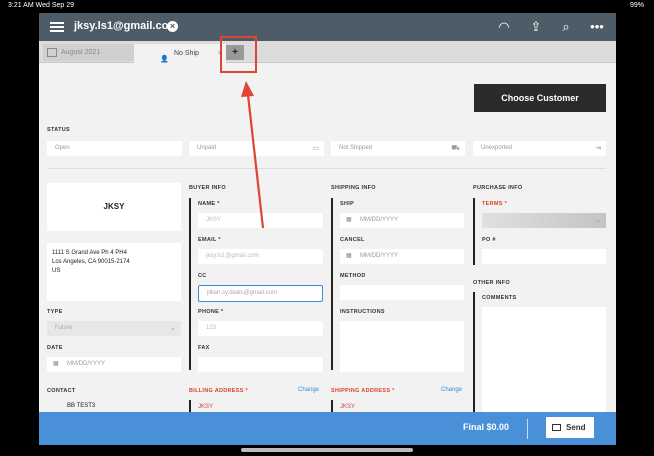 This screenshot has height=456, width=654. What do you see at coordinates (327, 428) in the screenshot?
I see `bottom-bar: Final $0.00 Send` at bounding box center [327, 428].